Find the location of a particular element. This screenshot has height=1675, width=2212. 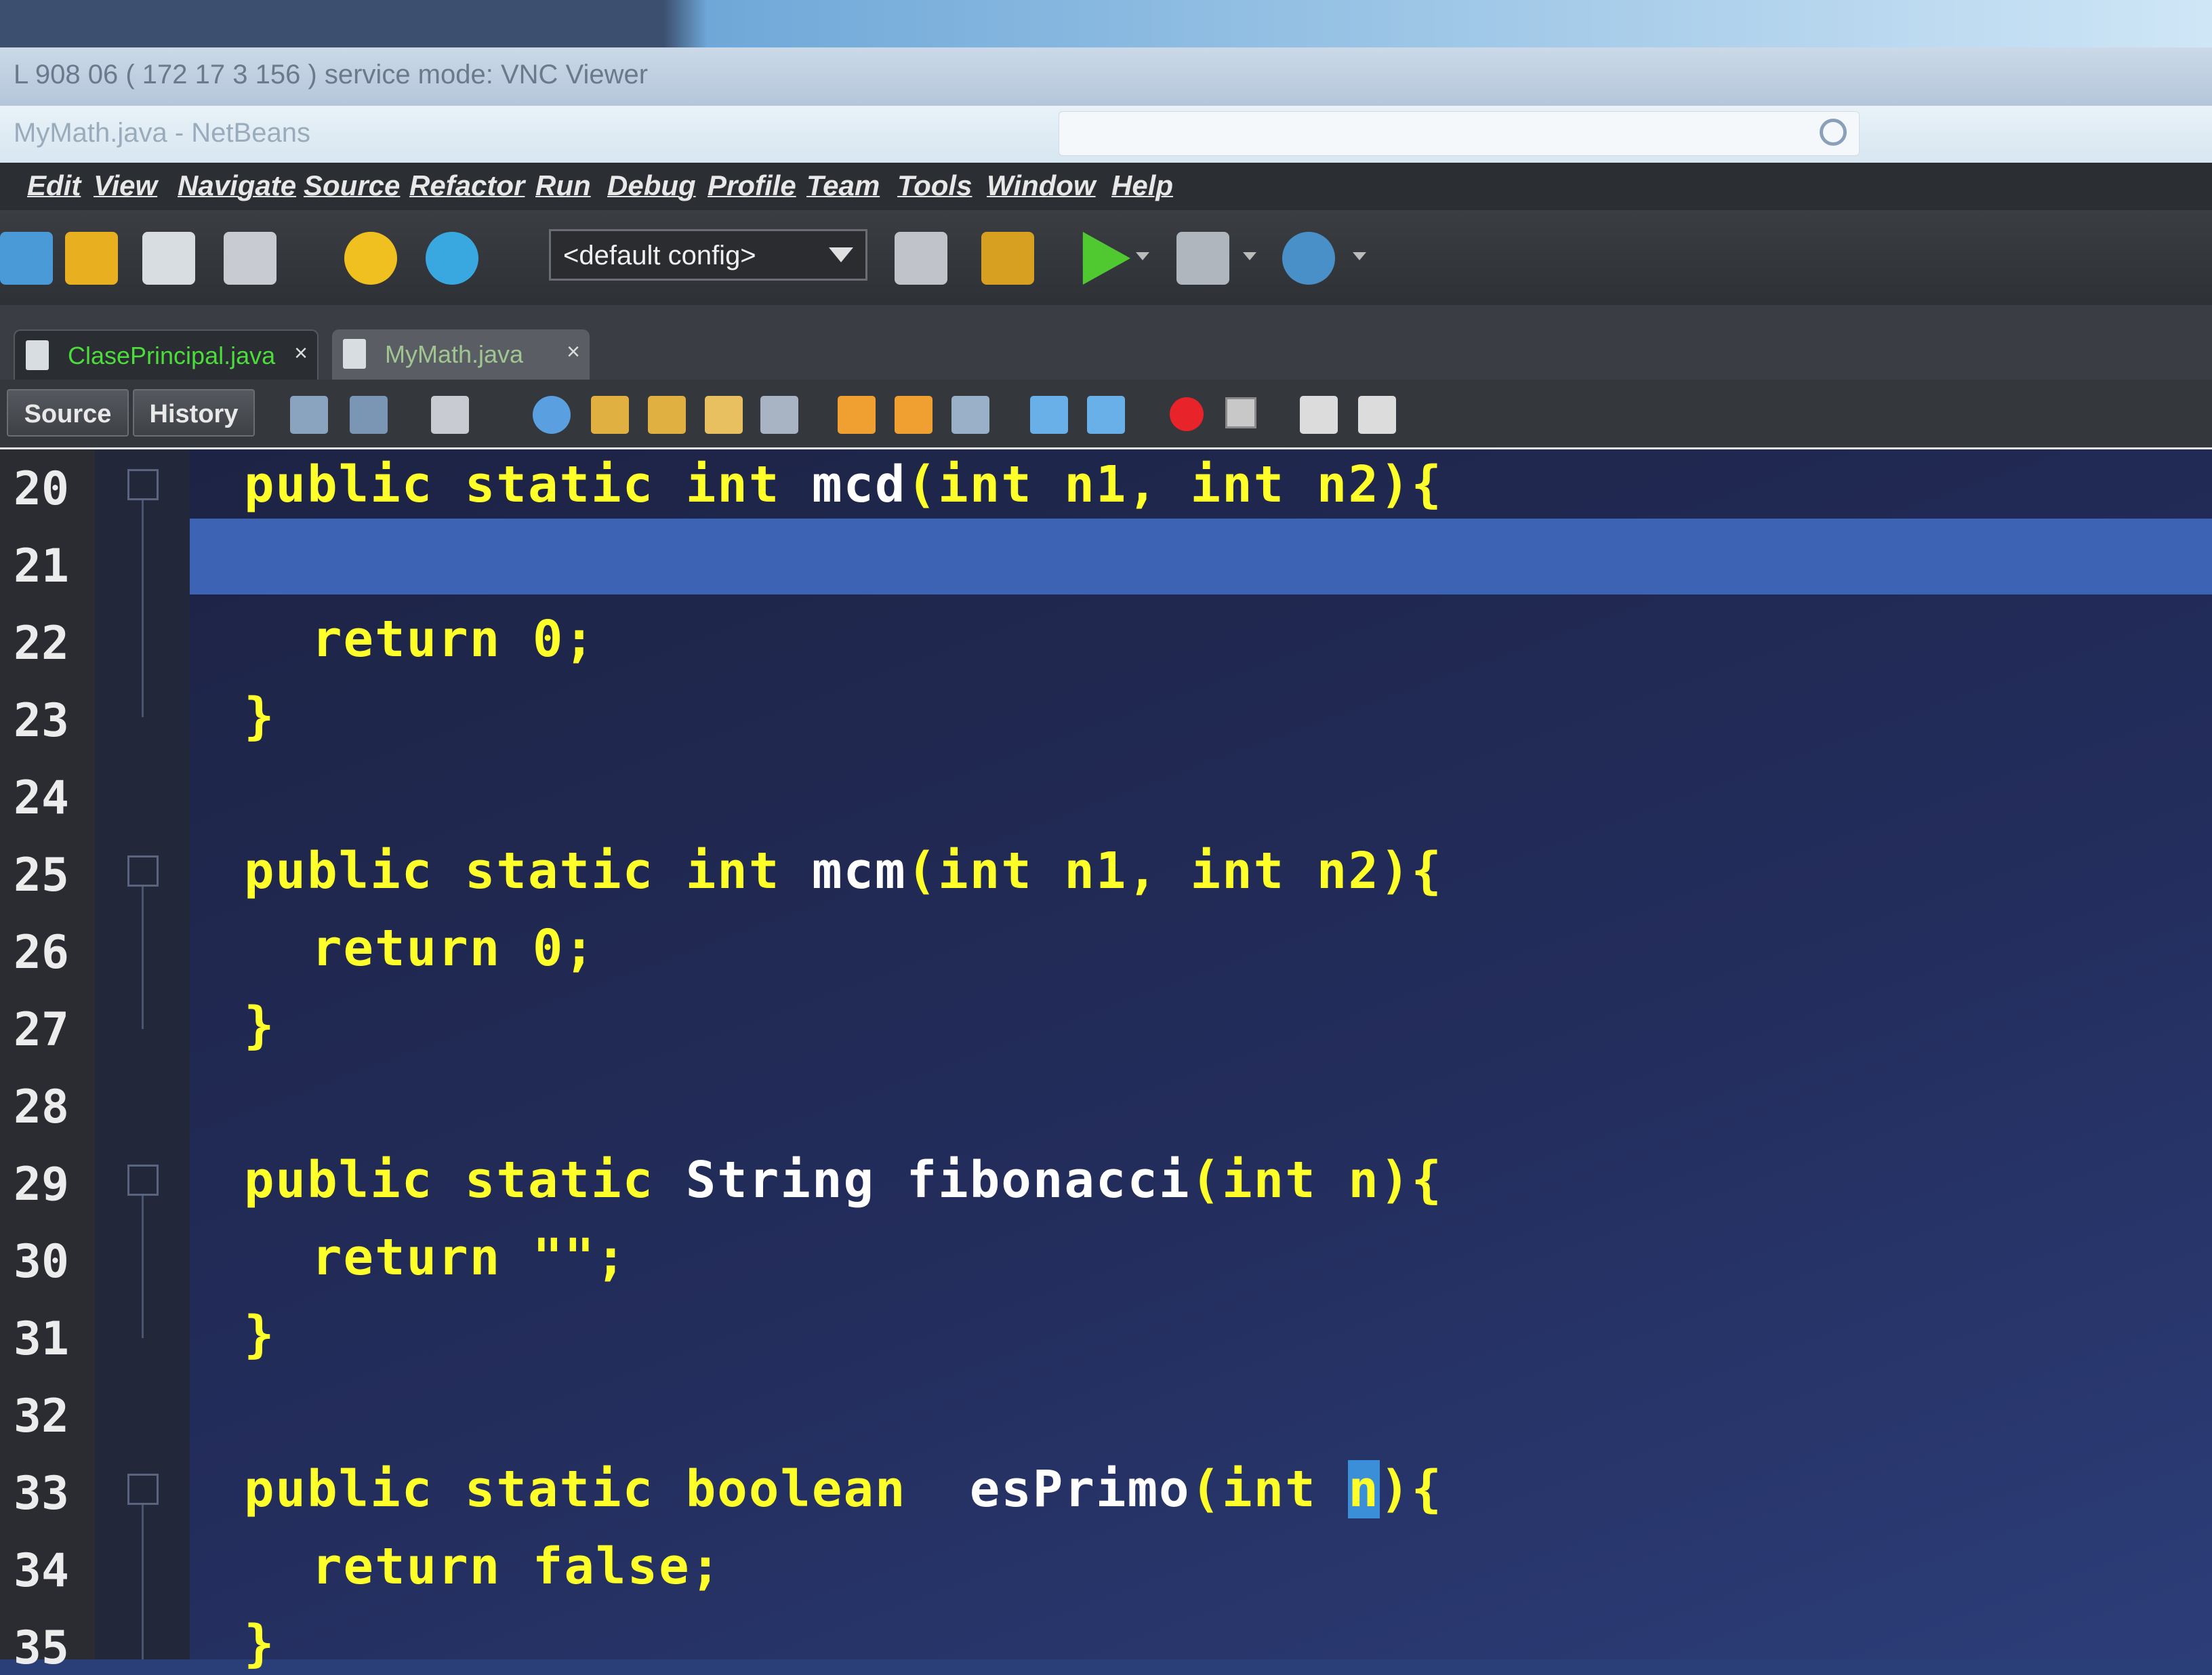

config-select: <default config> is located at coordinates (708, 255).